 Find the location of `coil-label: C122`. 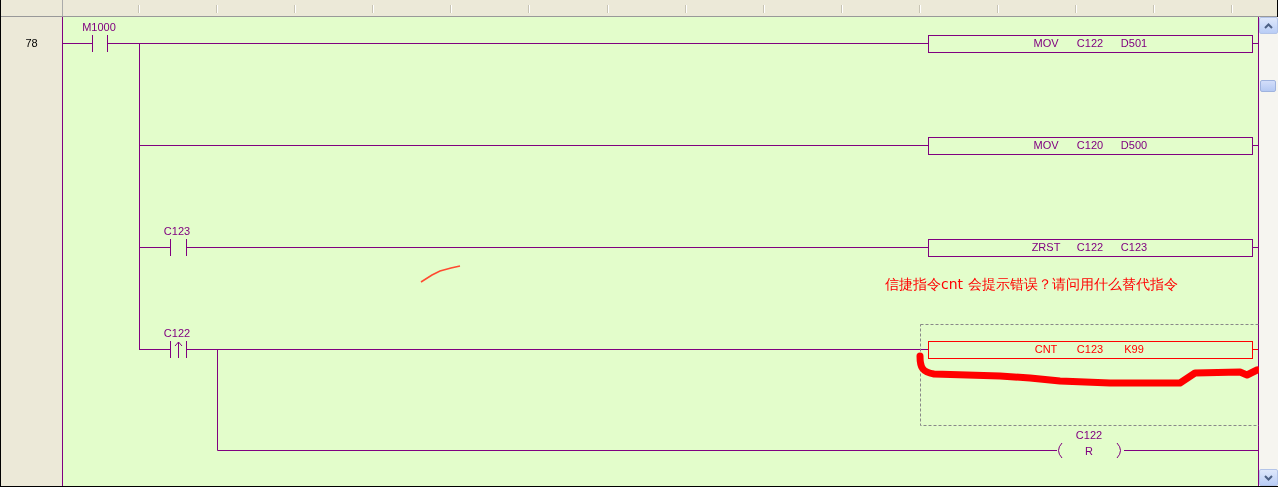

coil-label: C122 is located at coordinates (1089, 435).